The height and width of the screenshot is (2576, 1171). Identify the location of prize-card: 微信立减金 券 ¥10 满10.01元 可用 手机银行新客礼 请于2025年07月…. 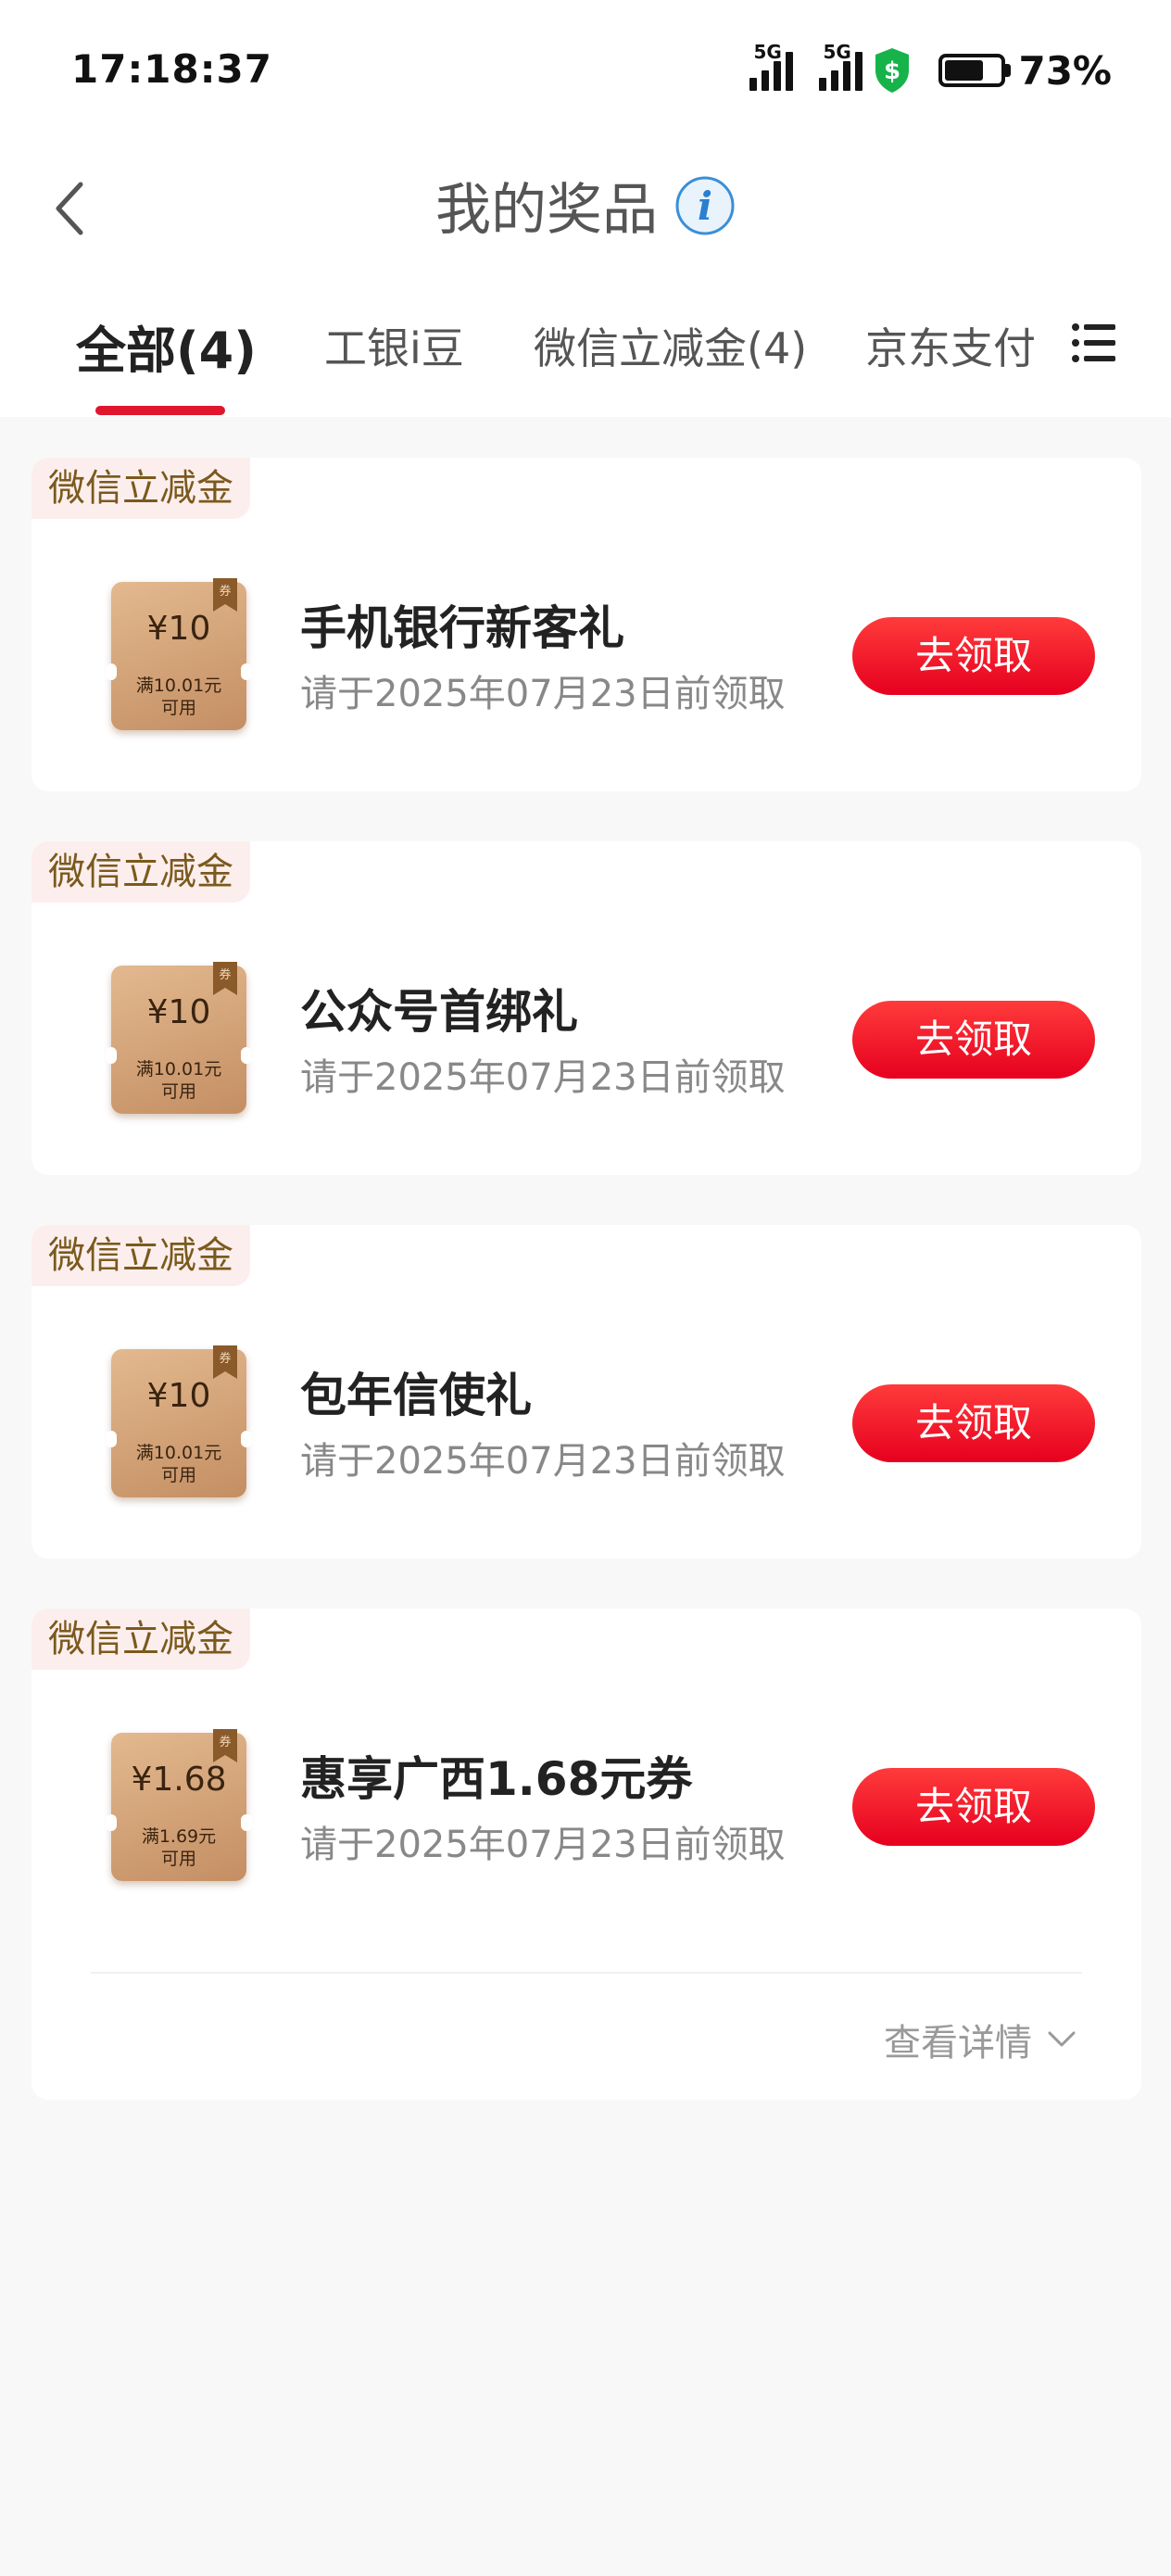
(586, 624).